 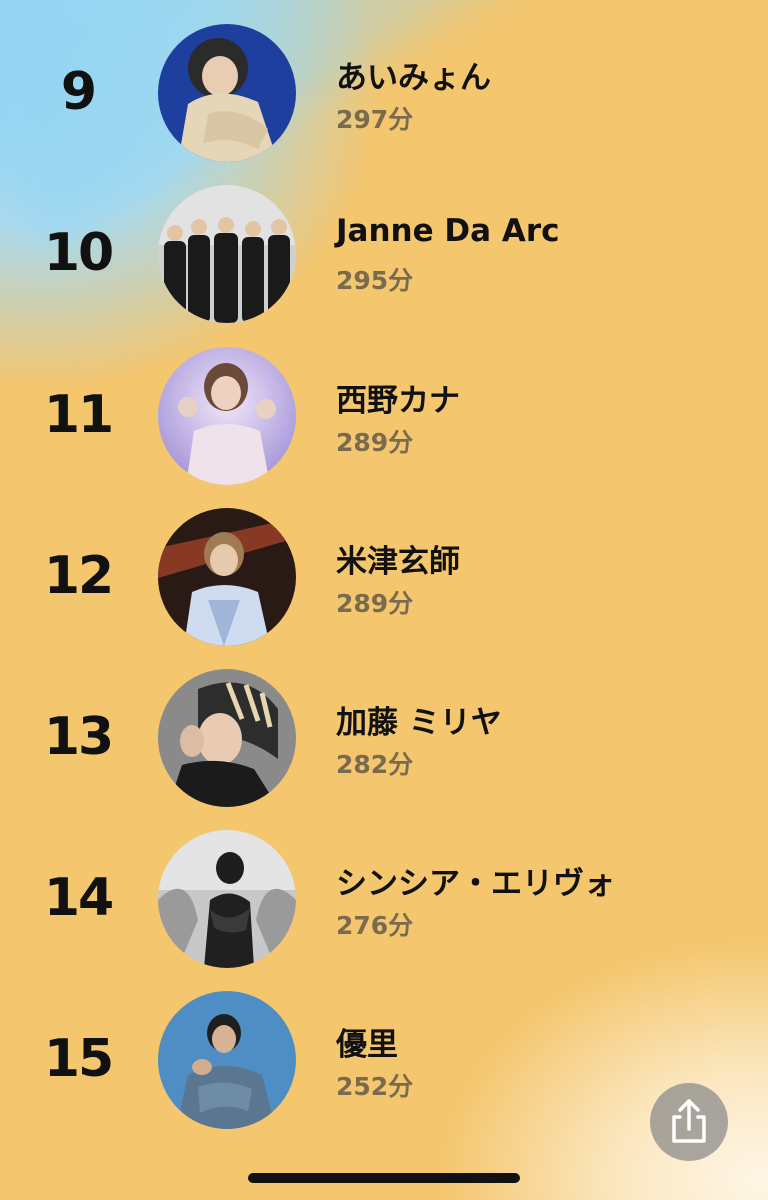 I want to click on share-button, so click(x=689, y=1122).